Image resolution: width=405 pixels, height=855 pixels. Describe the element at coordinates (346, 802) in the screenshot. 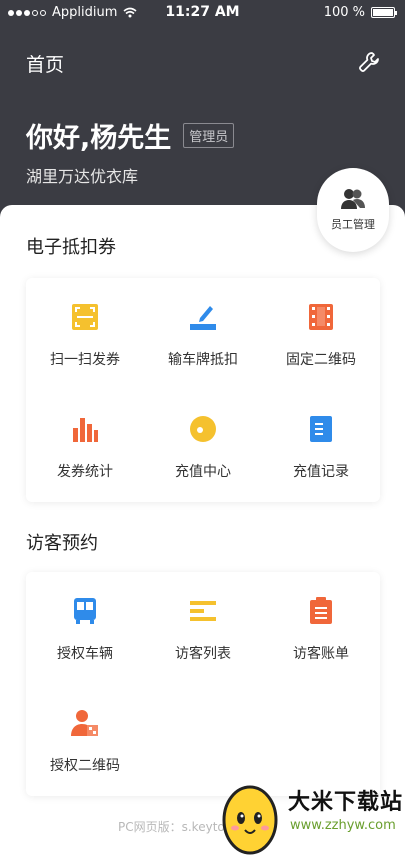

I see `watermark-title: 大米下载站` at that location.